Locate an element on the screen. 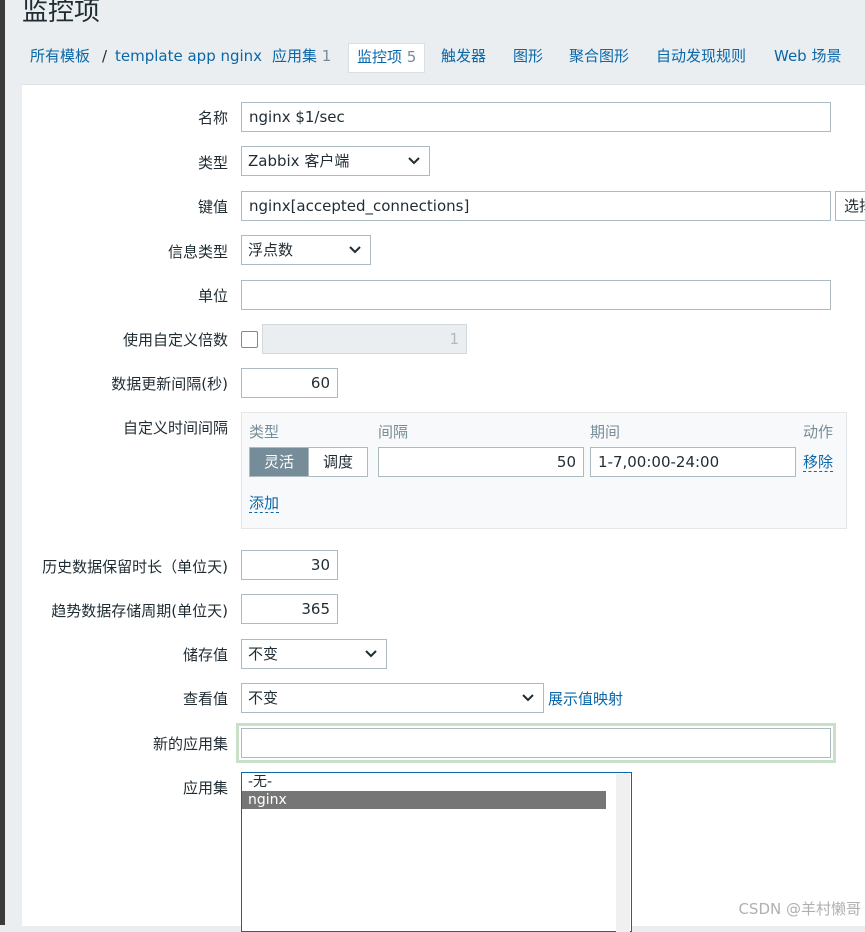 The width and height of the screenshot is (865, 932). type-label: 类型 is located at coordinates (212, 163).